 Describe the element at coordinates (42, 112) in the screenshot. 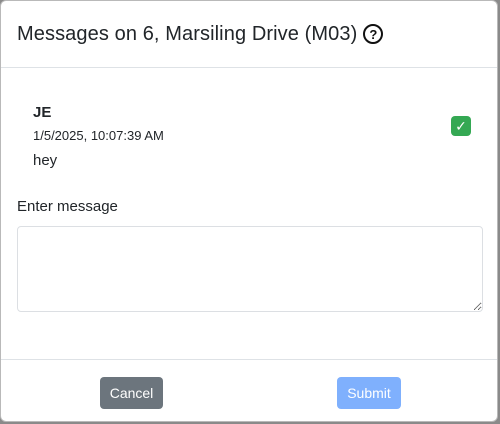

I see `message-author: JE` at that location.